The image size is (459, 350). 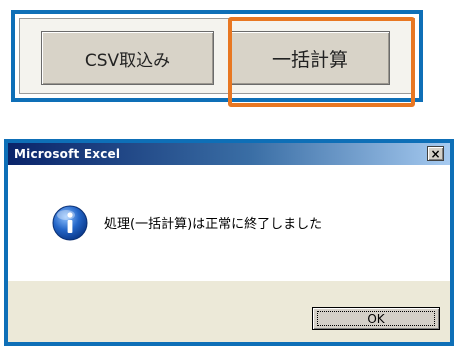 I want to click on ok-button-label: OK, so click(x=376, y=318).